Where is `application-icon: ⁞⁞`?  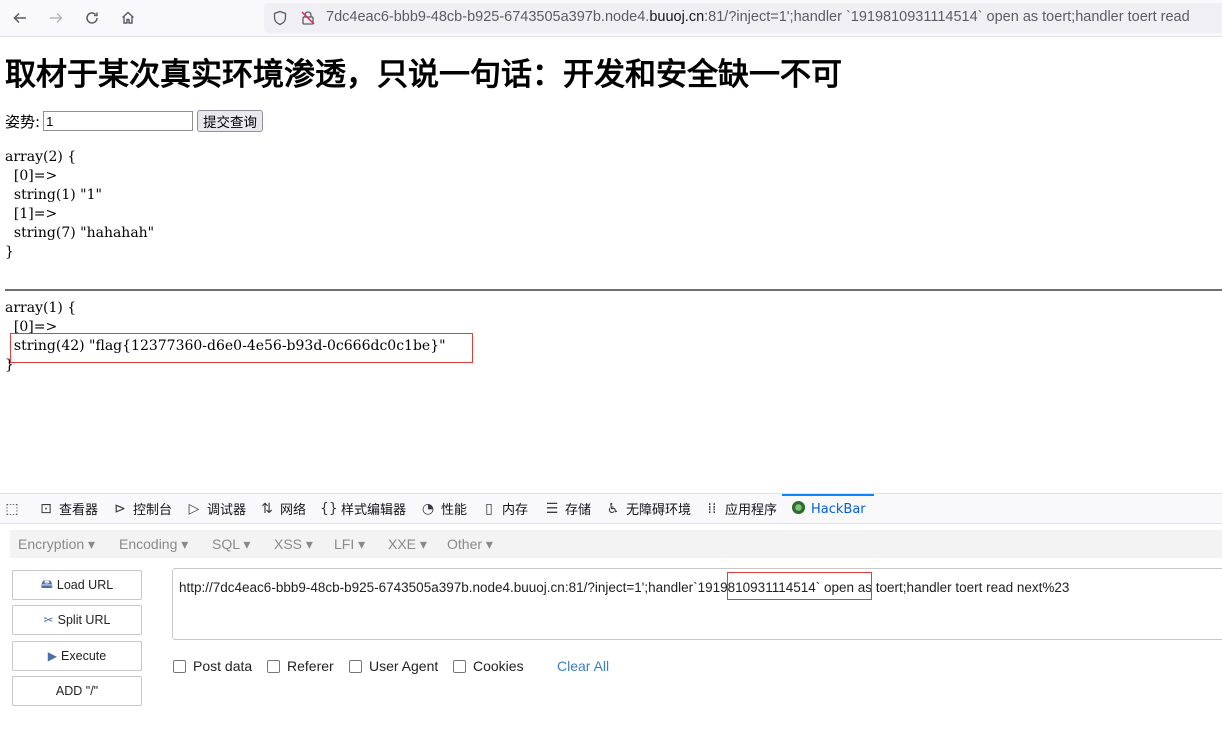
application-icon: ⁞⁞ is located at coordinates (712, 508).